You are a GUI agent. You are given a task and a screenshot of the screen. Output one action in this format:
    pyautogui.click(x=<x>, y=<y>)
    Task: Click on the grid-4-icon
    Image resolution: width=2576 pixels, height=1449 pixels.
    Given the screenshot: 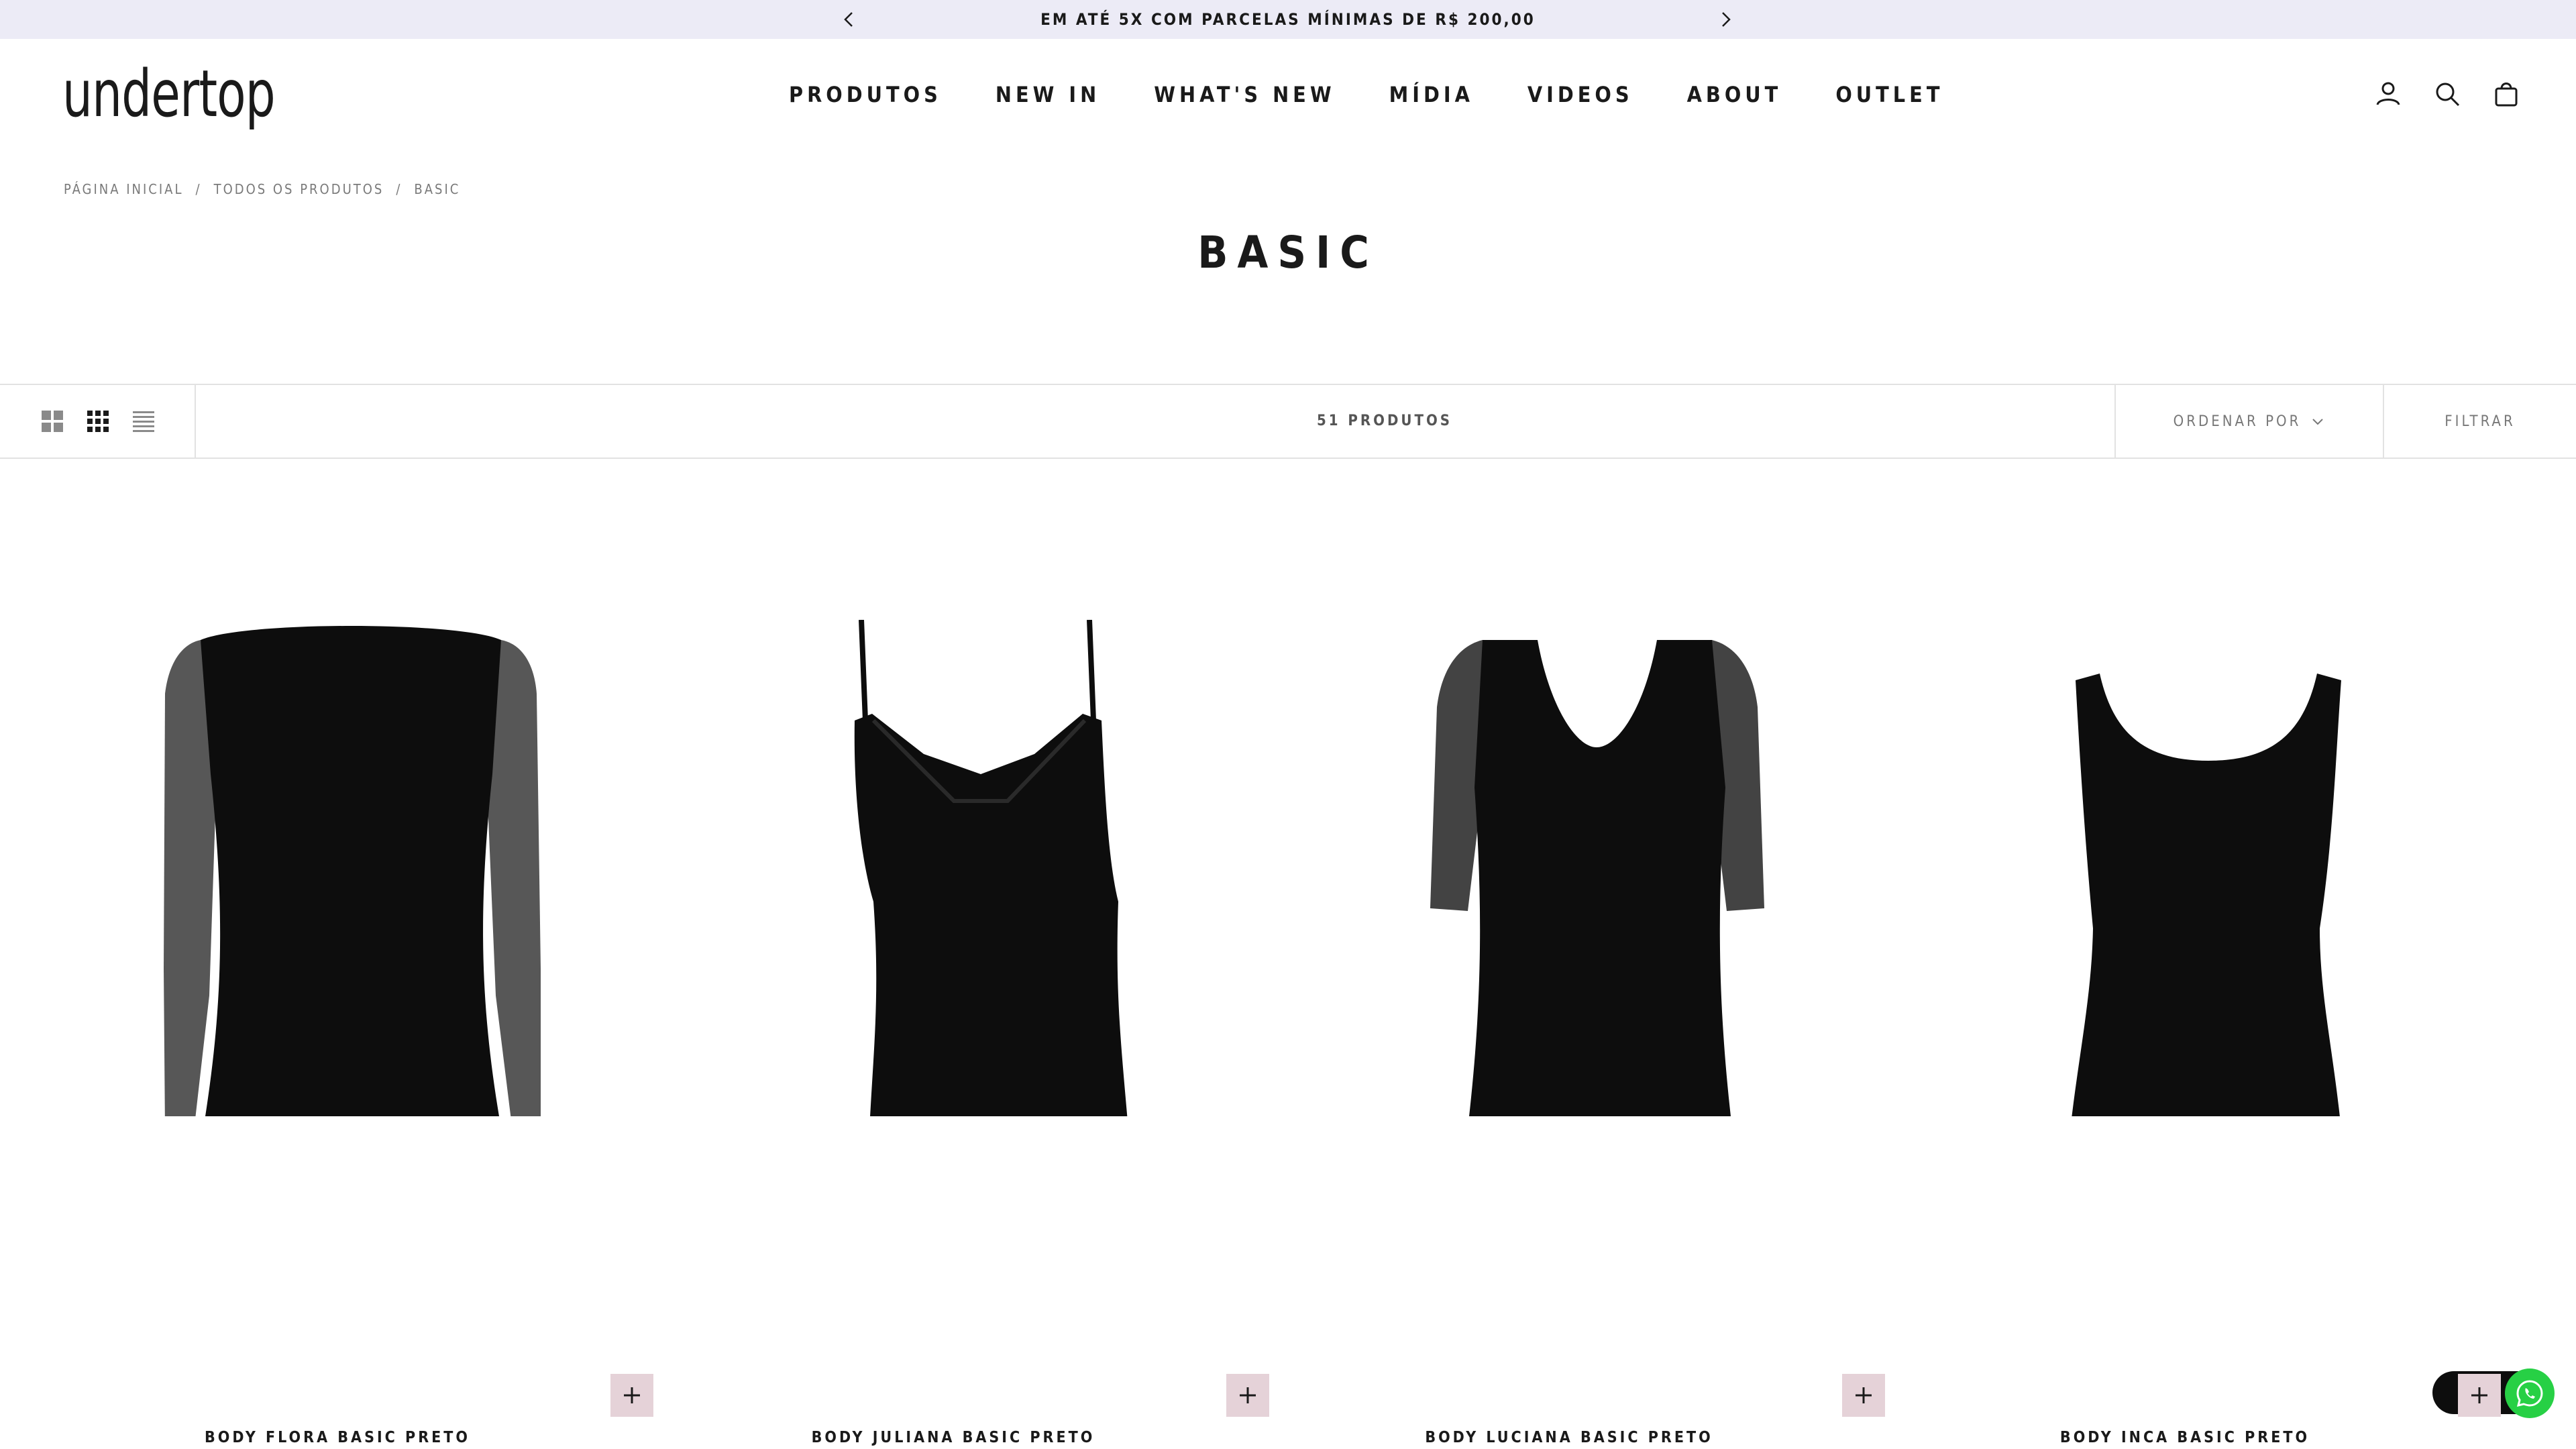 What is the action you would take?
    pyautogui.click(x=98, y=421)
    